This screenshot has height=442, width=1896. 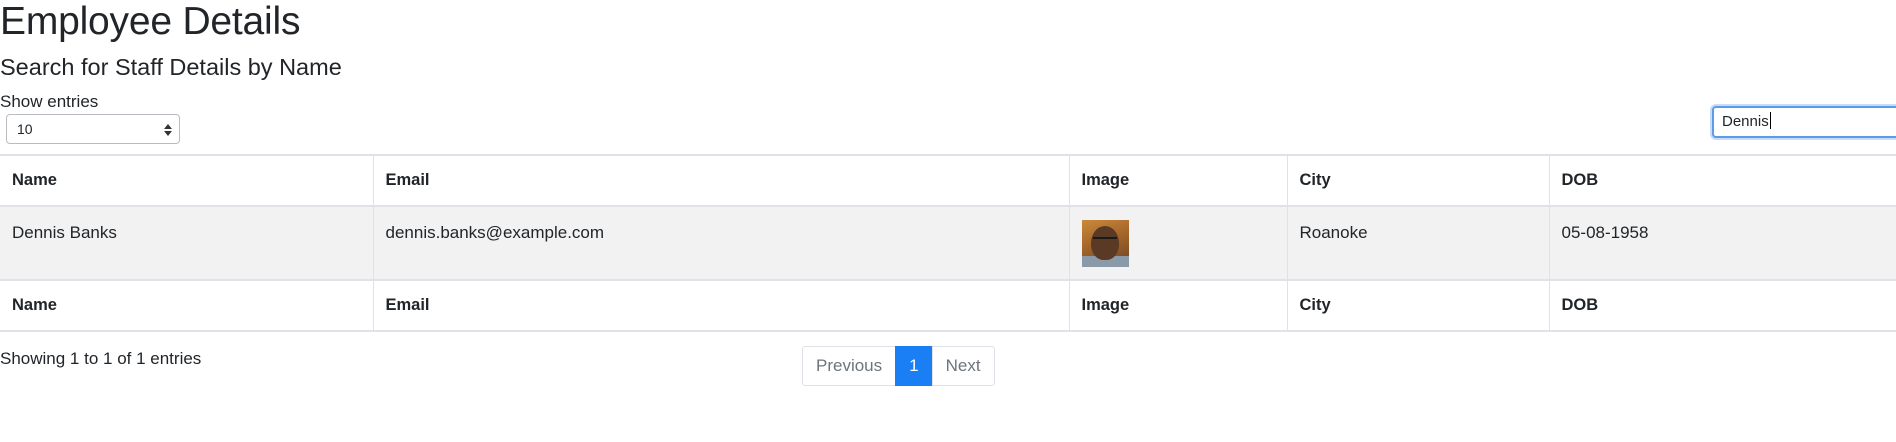 I want to click on column-header-city: City, so click(x=1418, y=180).